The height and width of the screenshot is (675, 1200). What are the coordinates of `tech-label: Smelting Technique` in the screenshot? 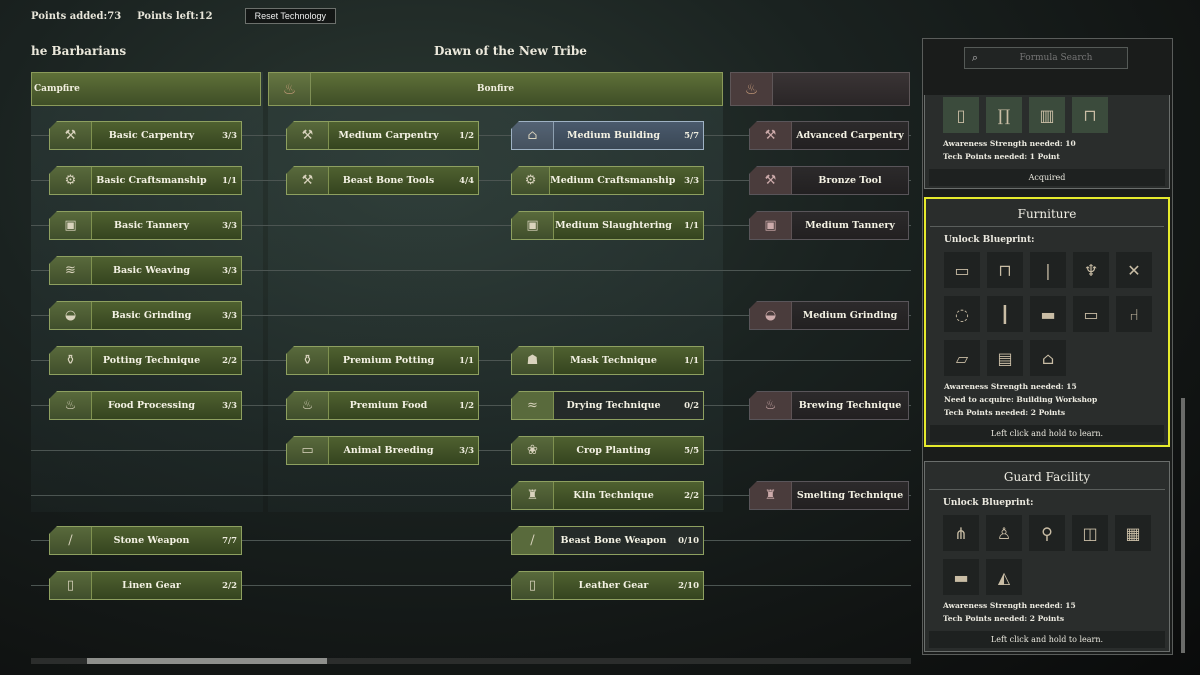 It's located at (850, 495).